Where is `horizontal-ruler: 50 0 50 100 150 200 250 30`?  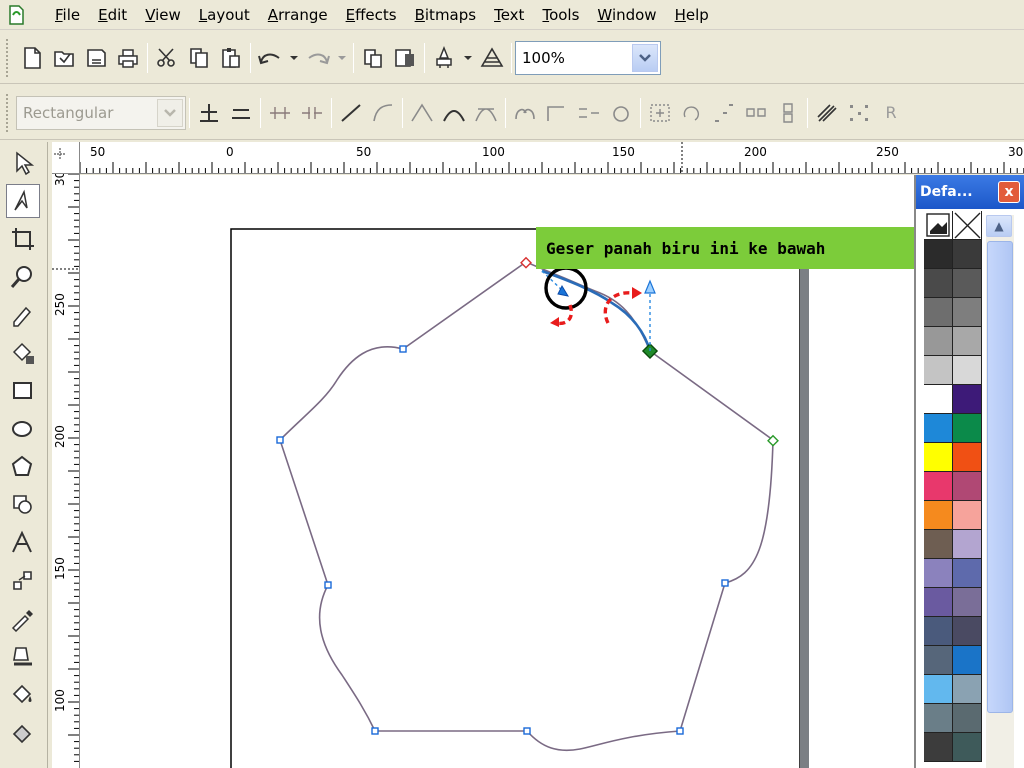
horizontal-ruler: 50 0 50 100 150 200 250 30 is located at coordinates (552, 158).